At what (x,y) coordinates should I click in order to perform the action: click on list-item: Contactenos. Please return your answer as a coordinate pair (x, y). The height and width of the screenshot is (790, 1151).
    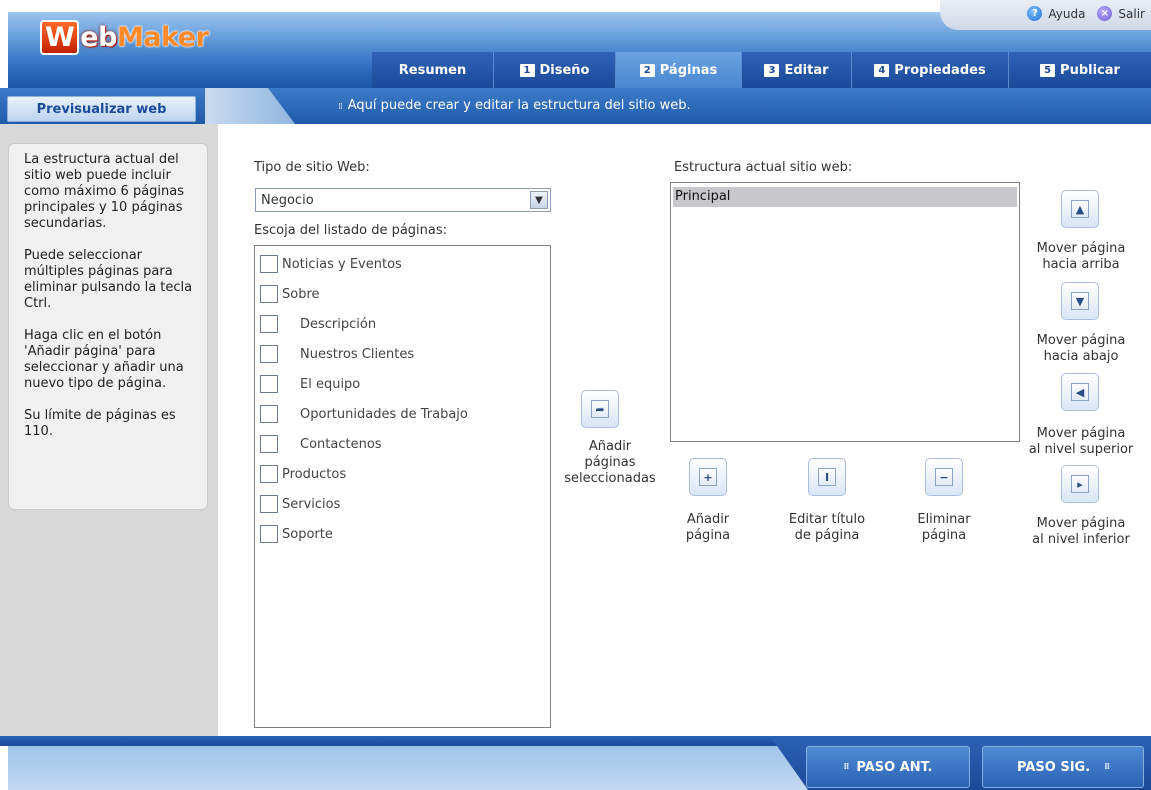
    Looking at the image, I should click on (321, 444).